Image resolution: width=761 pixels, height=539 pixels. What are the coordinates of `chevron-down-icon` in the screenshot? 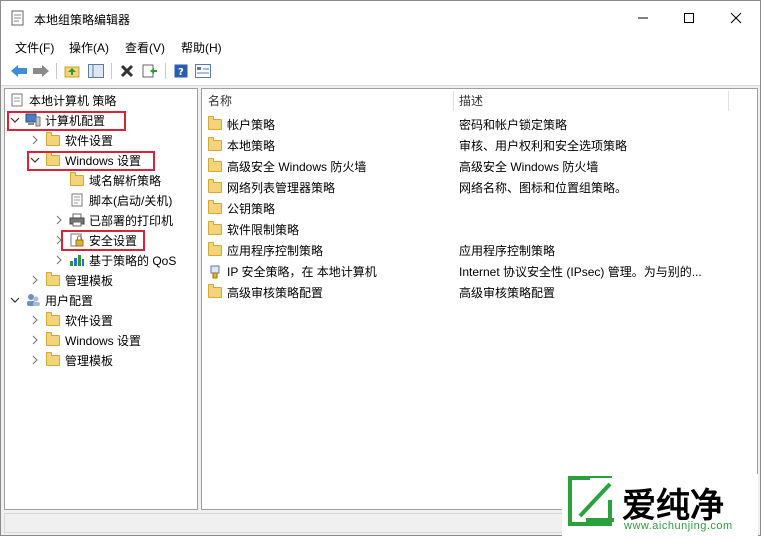 It's located at (15, 300).